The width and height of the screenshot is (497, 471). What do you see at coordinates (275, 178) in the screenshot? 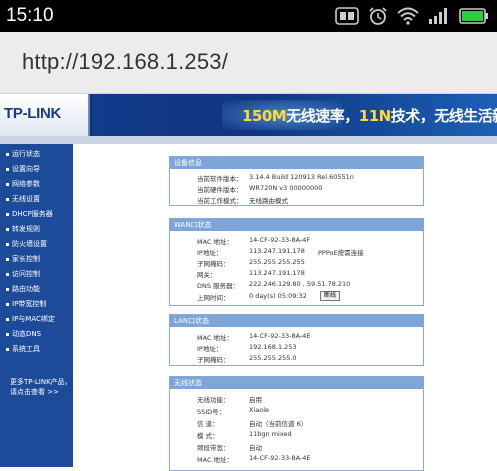
I see `info-row: 当前软件版本： 3.14.4 Build 120913 Rel.60551n` at bounding box center [275, 178].